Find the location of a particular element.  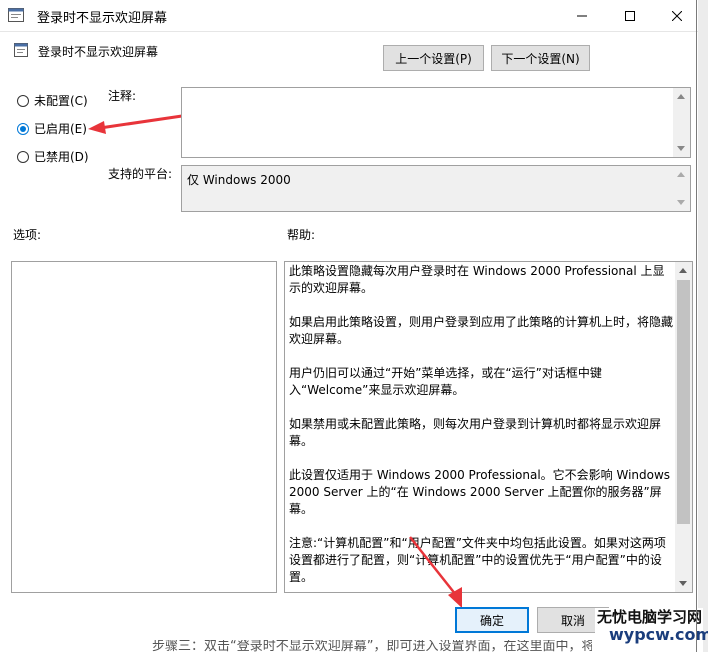

radio-enabled: 已启用(E) is located at coordinates (52, 128).